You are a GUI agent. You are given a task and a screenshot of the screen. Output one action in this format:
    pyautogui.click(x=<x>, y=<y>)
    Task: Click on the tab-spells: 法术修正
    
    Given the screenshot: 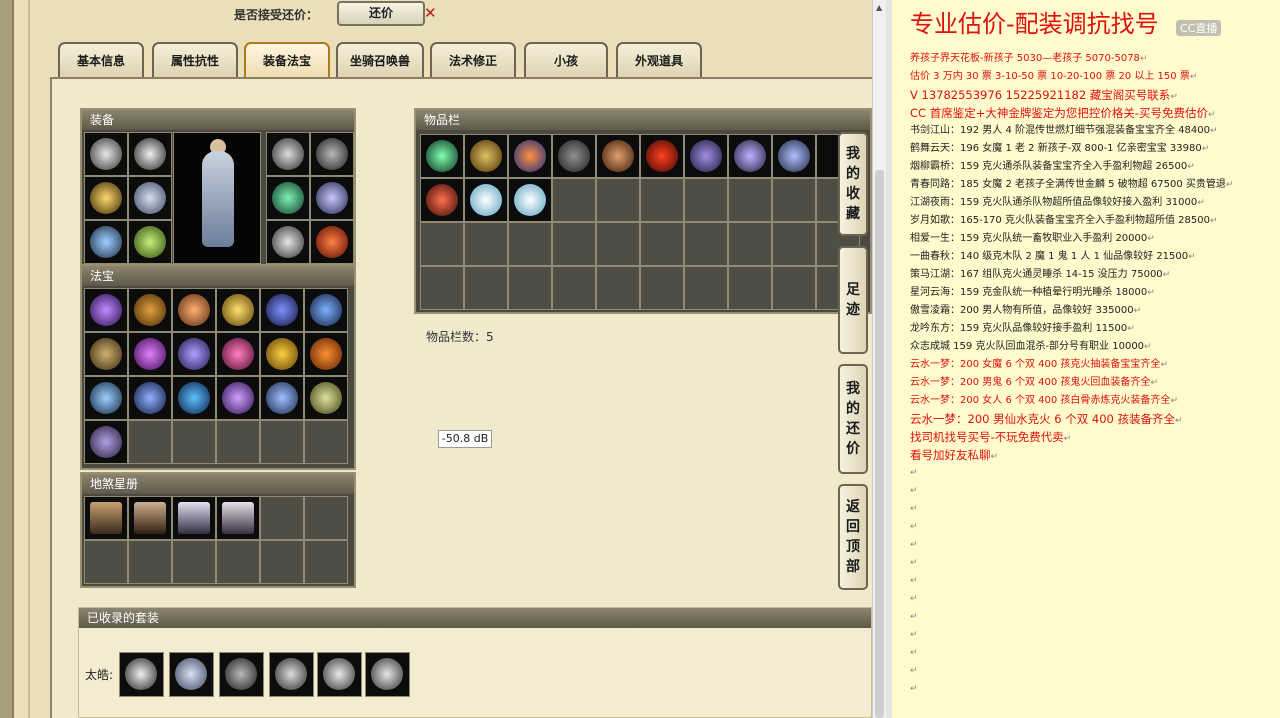 What is the action you would take?
    pyautogui.click(x=473, y=60)
    